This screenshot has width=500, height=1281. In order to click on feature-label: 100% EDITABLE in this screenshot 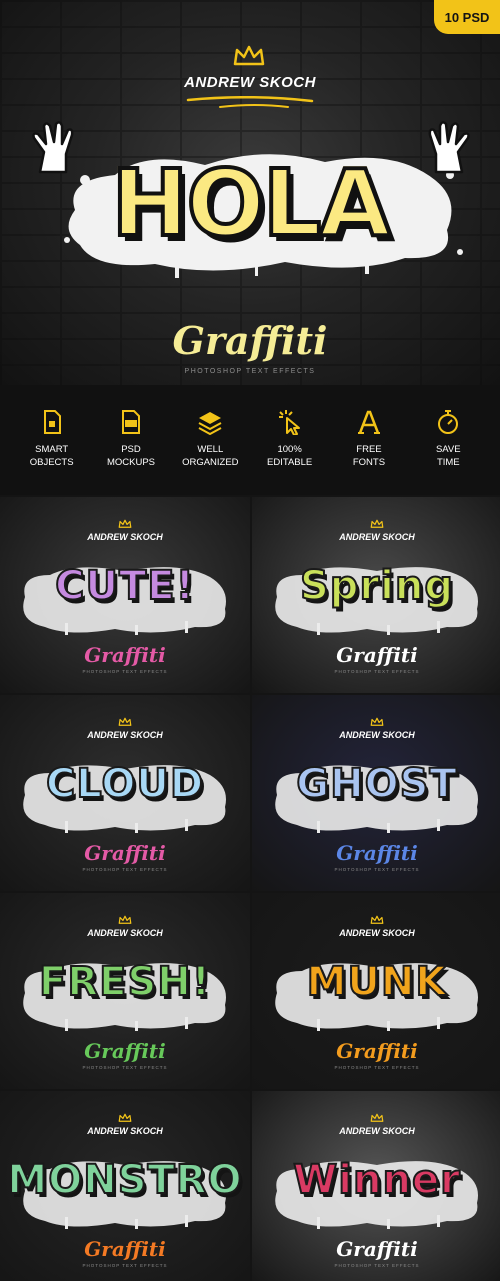, I will do `click(290, 456)`.